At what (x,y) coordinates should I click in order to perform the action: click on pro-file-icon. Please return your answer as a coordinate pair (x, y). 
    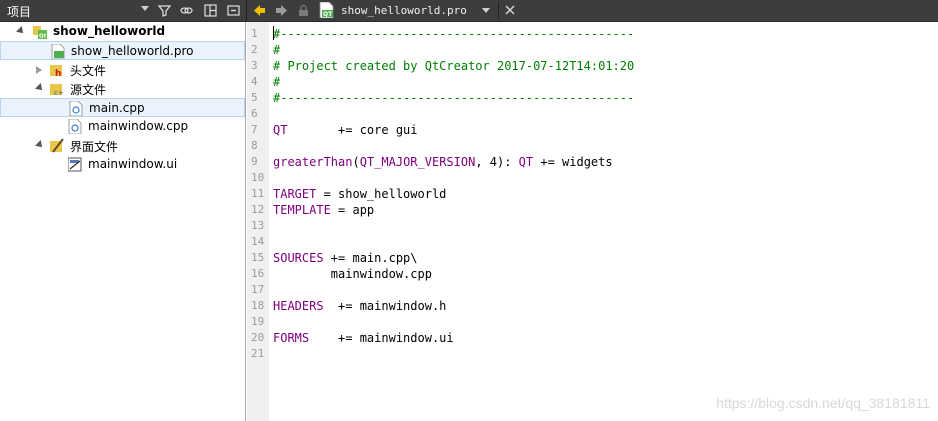
    Looking at the image, I should click on (58, 51).